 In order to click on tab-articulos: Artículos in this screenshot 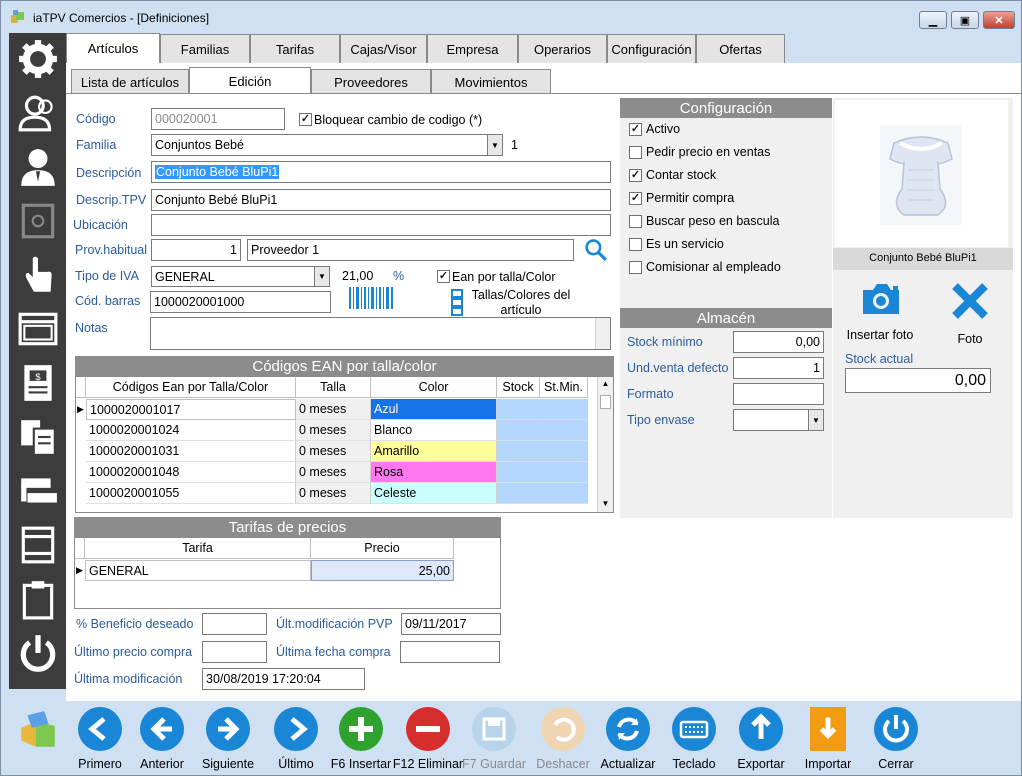, I will do `click(113, 48)`.